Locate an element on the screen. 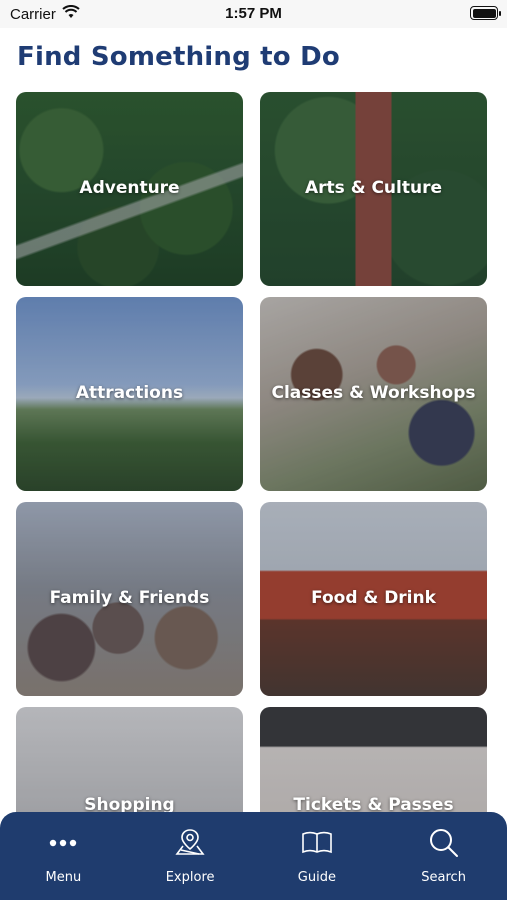 The height and width of the screenshot is (900, 507). status-bar: Carrier 1:57 PM is located at coordinates (253, 14).